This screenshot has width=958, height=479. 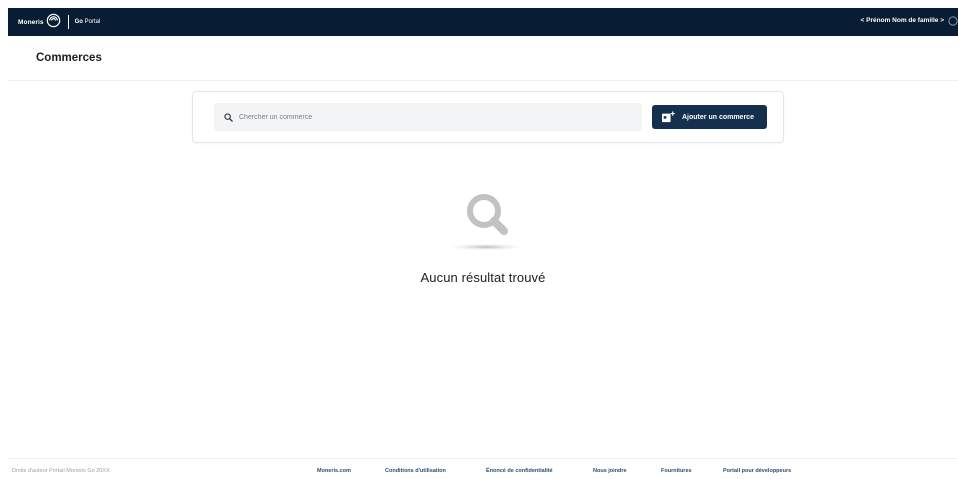 What do you see at coordinates (68, 22) in the screenshot?
I see `brand-divider` at bounding box center [68, 22].